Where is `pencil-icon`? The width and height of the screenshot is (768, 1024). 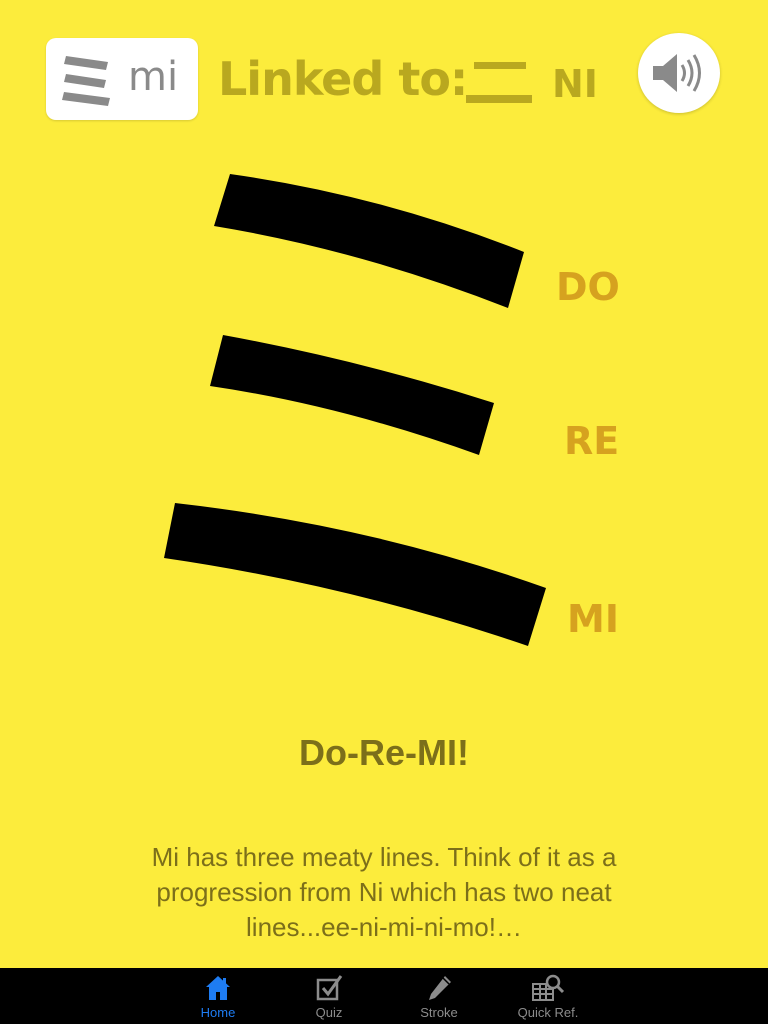 pencil-icon is located at coordinates (440, 988).